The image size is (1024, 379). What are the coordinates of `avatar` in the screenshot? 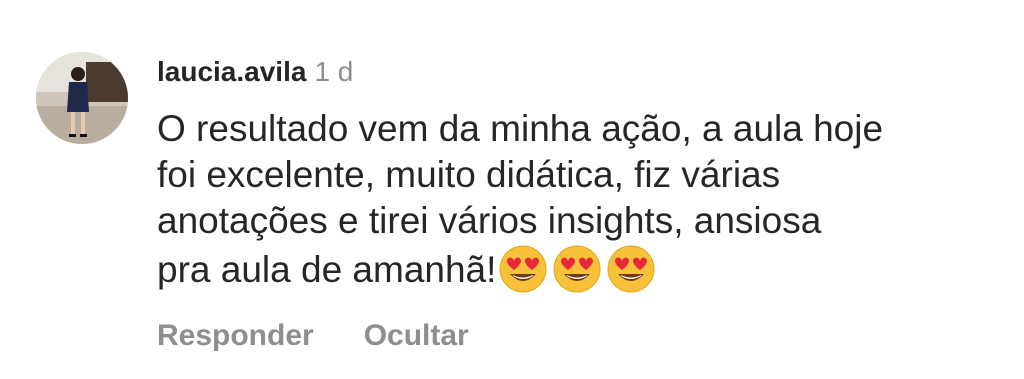 It's located at (82, 98).